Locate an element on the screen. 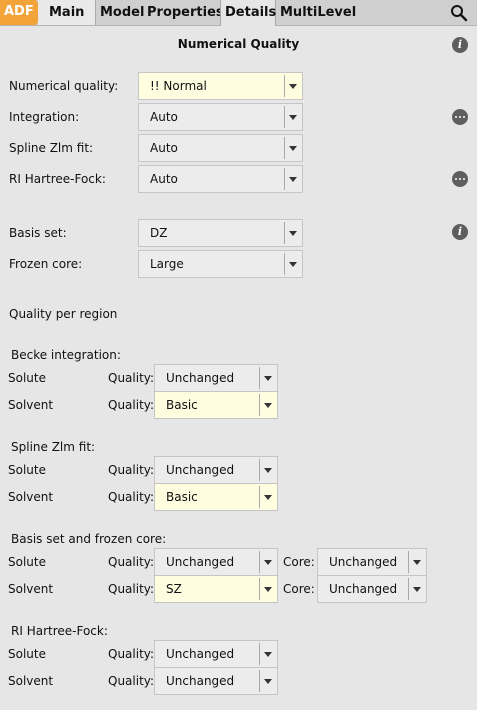 This screenshot has height=710, width=477. basis-solvent-quality-dropdown: SZ is located at coordinates (216, 589).